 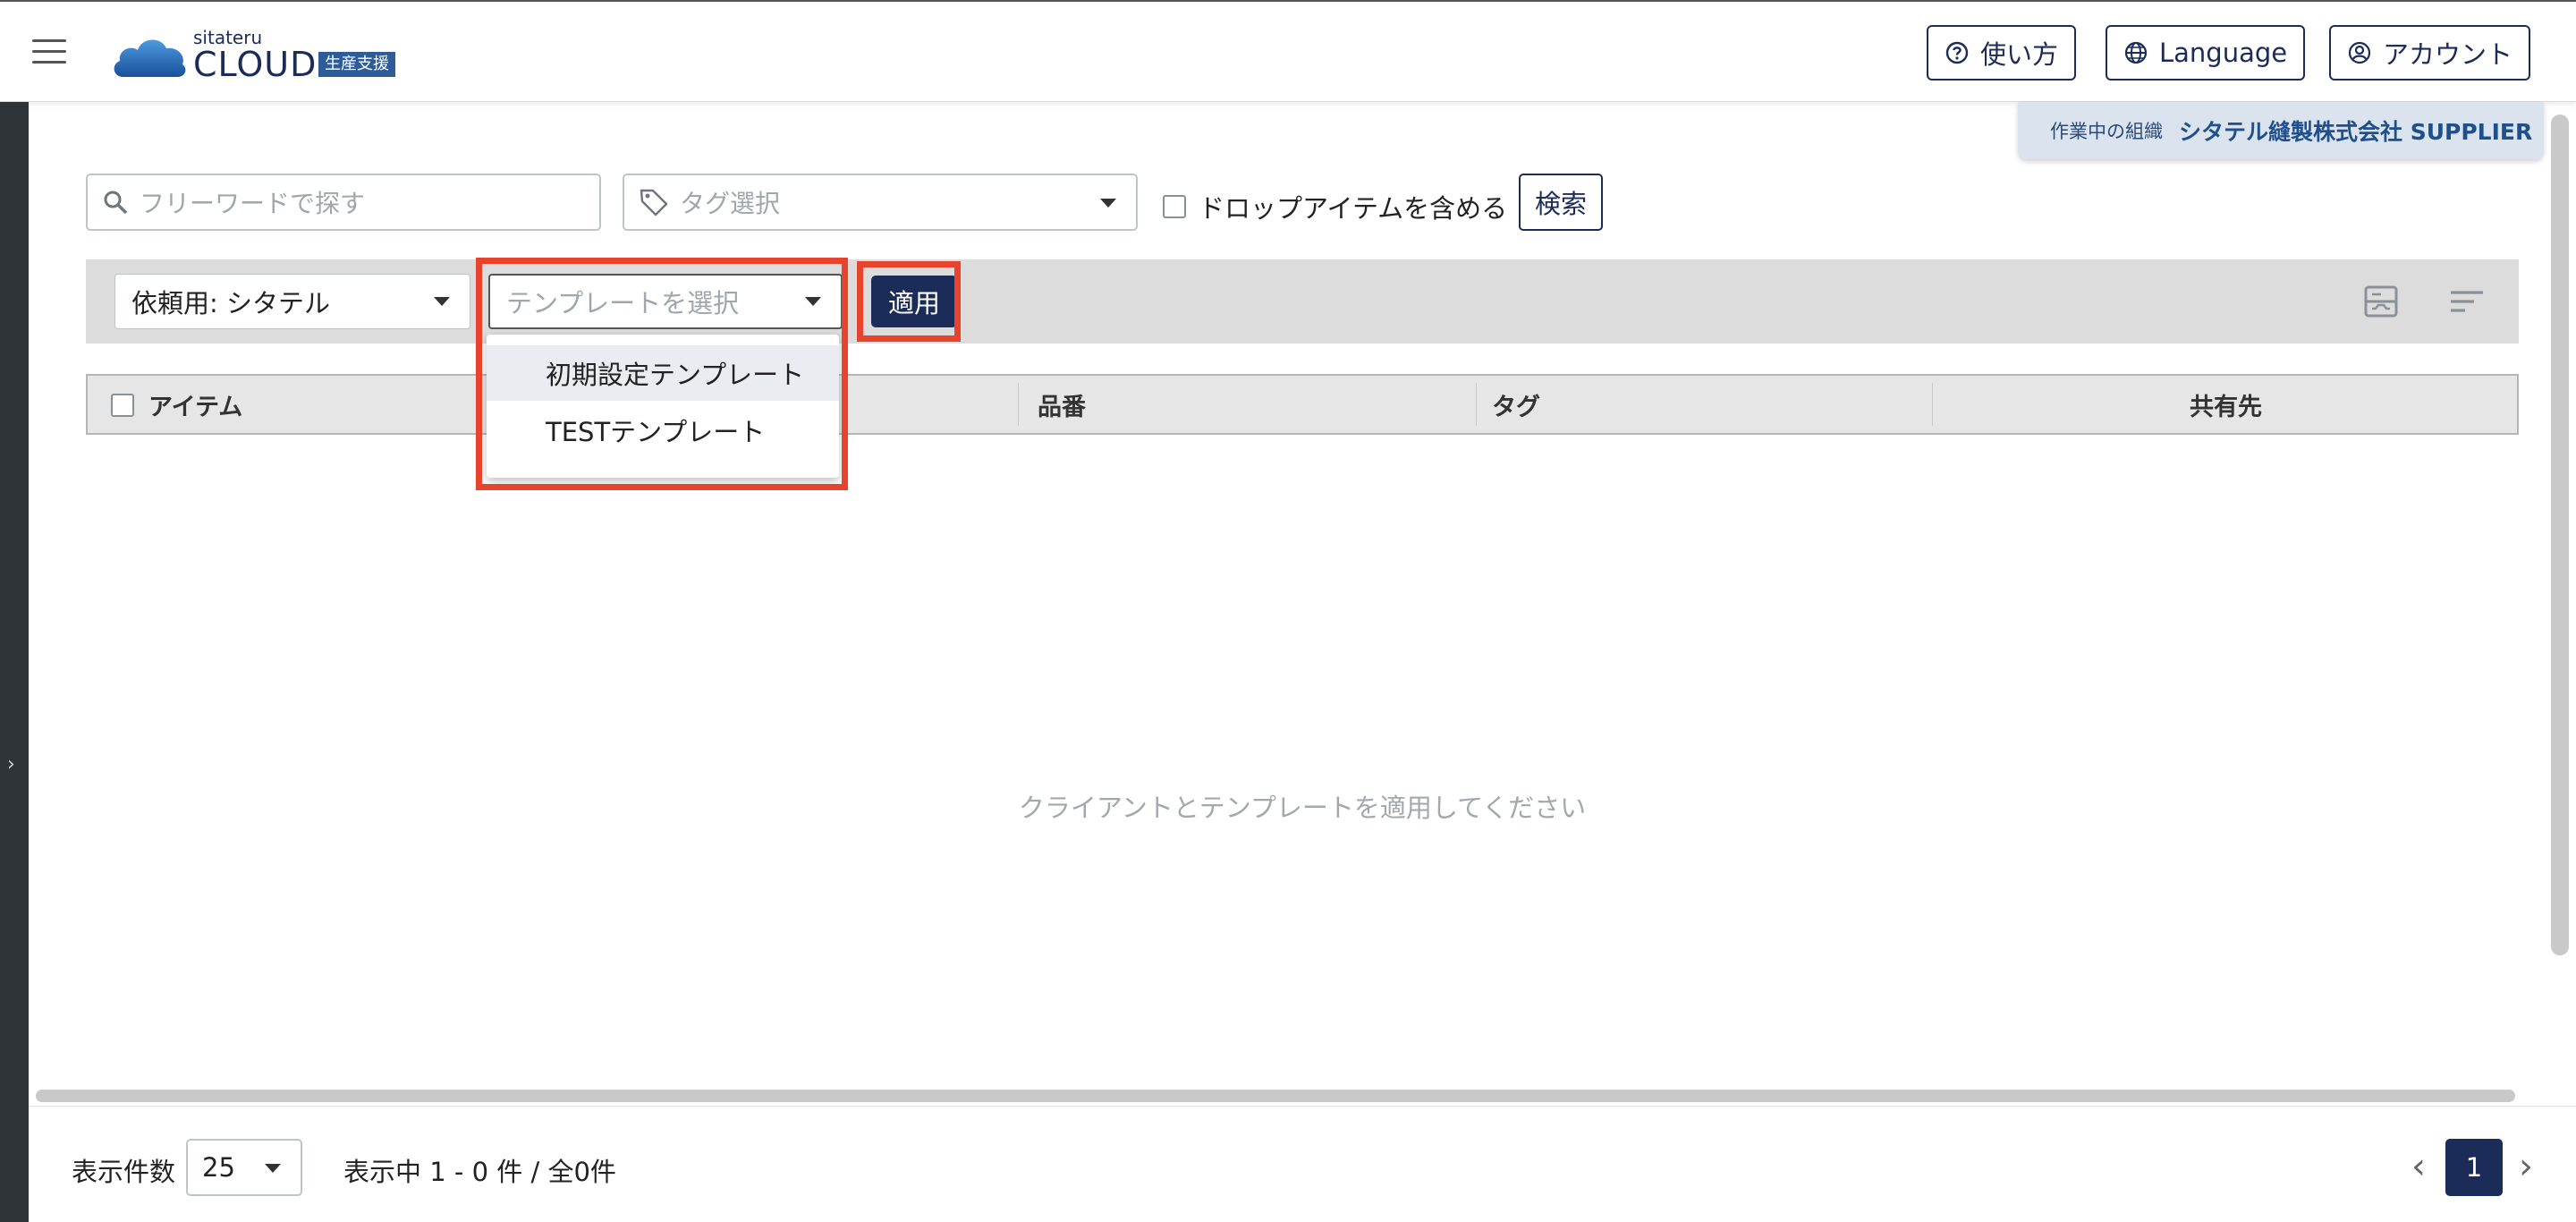 I want to click on account-button-label: アカウント, so click(x=2448, y=54).